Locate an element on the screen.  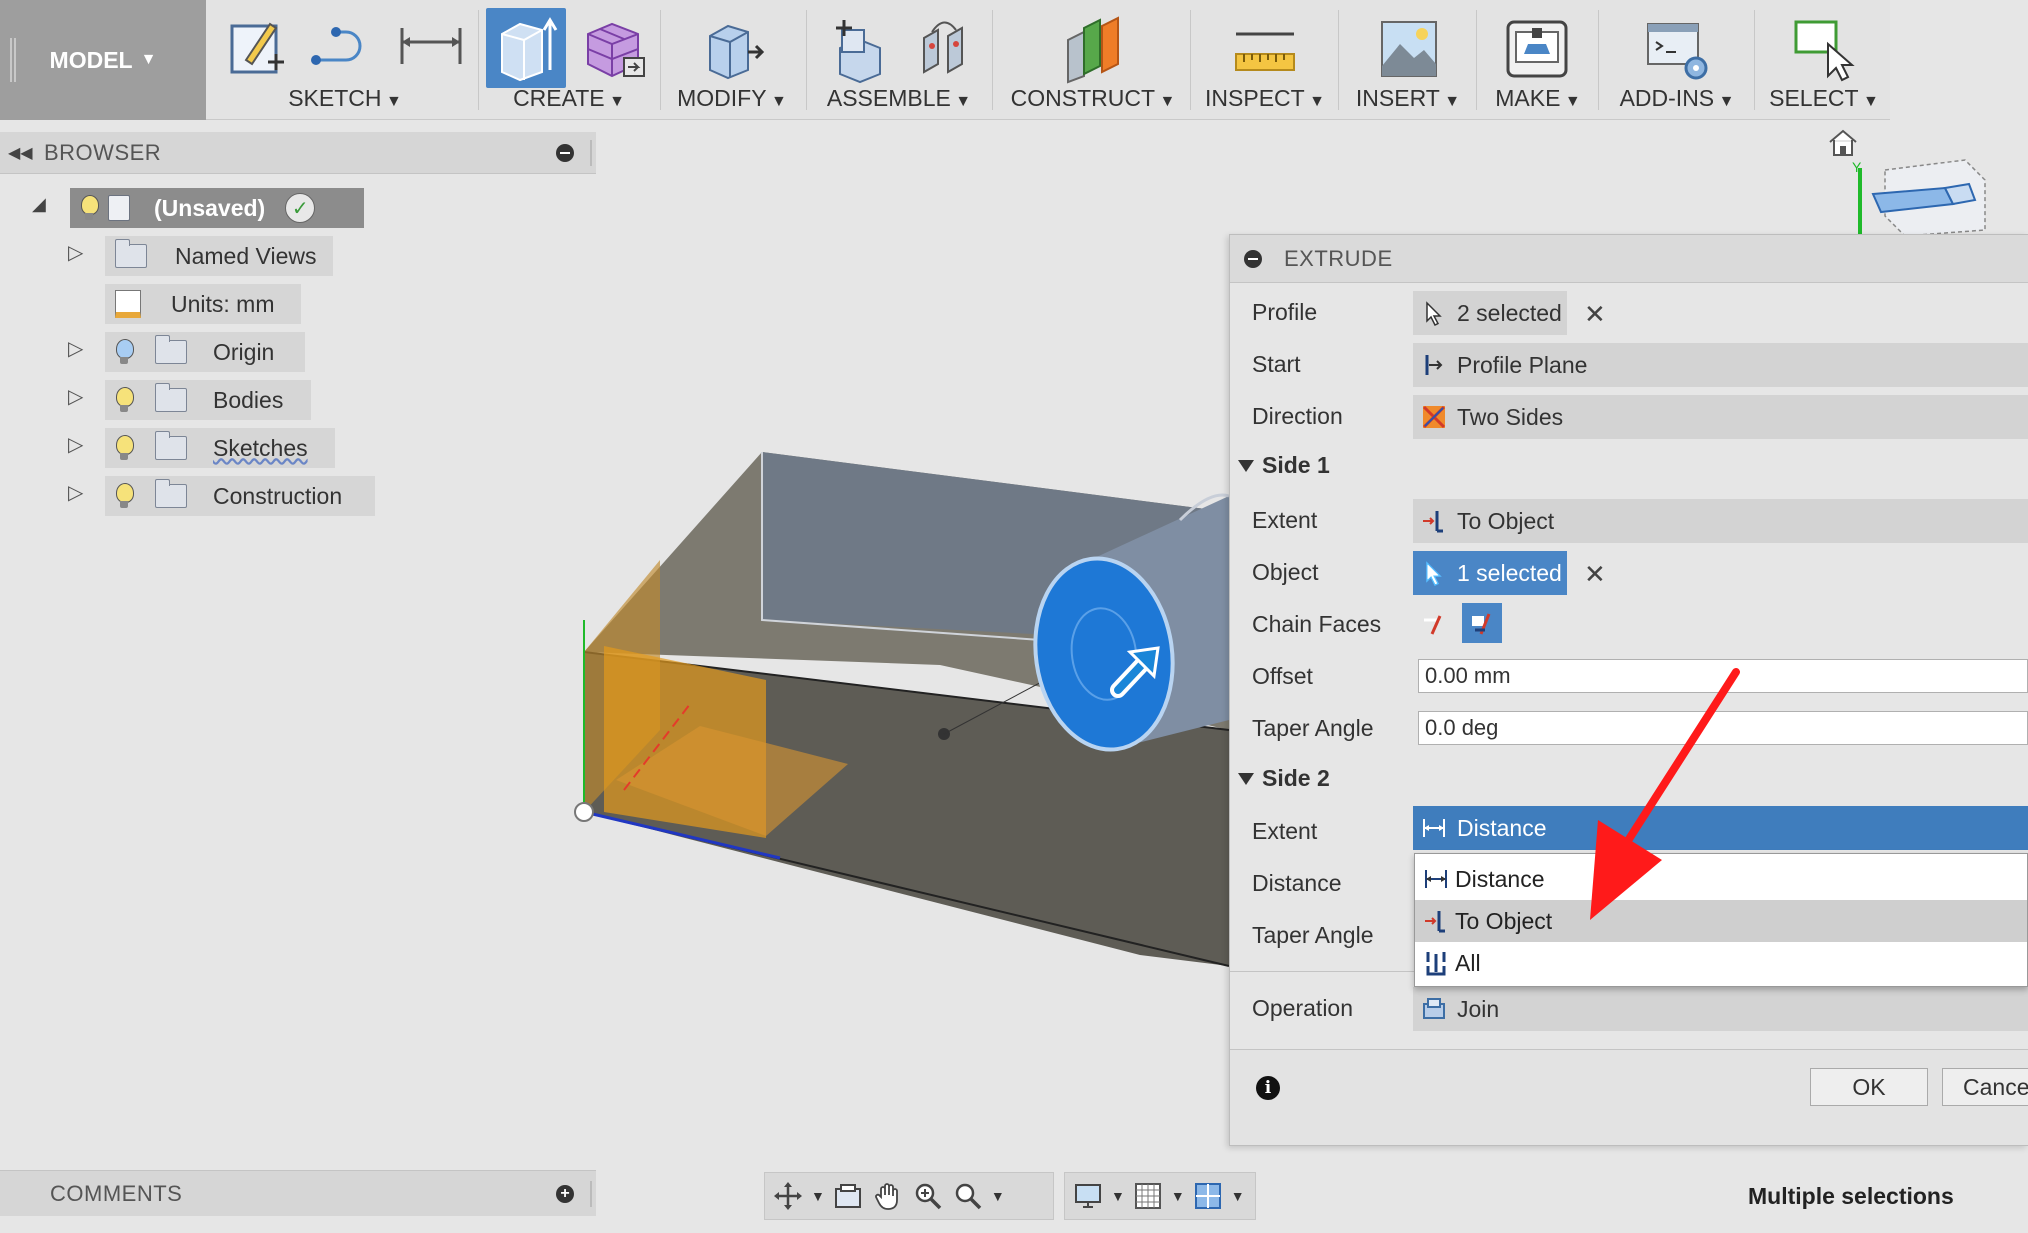
grid-settings-icon is located at coordinates (1148, 1196).